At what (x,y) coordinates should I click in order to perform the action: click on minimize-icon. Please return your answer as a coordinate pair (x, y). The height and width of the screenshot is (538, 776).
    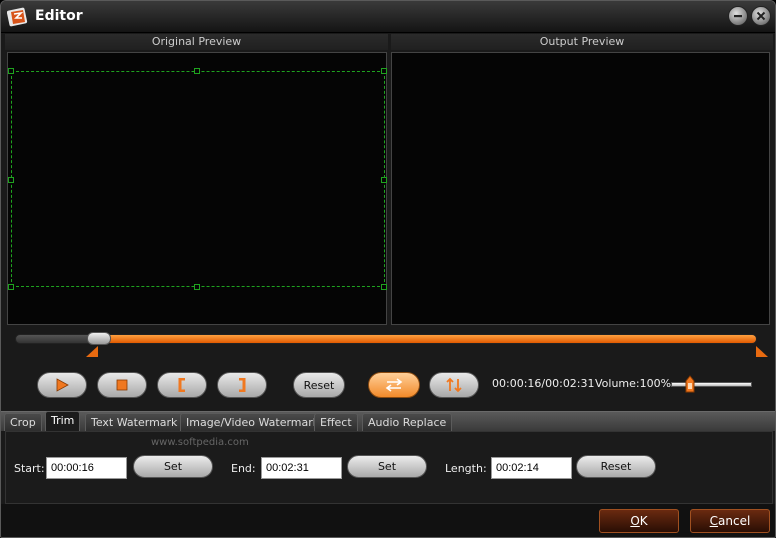
    Looking at the image, I should click on (738, 16).